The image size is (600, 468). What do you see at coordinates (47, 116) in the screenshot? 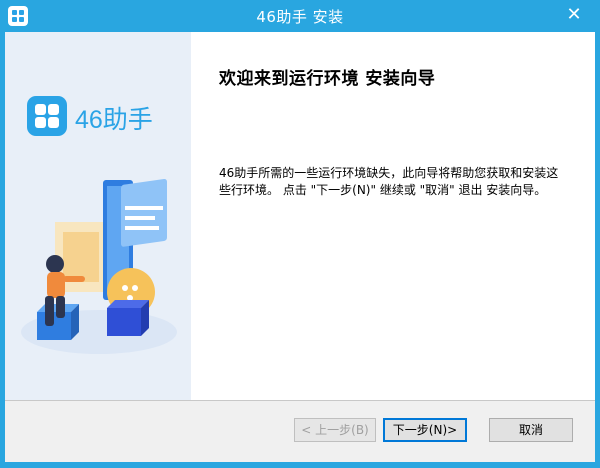
I see `brand-logo-icon` at bounding box center [47, 116].